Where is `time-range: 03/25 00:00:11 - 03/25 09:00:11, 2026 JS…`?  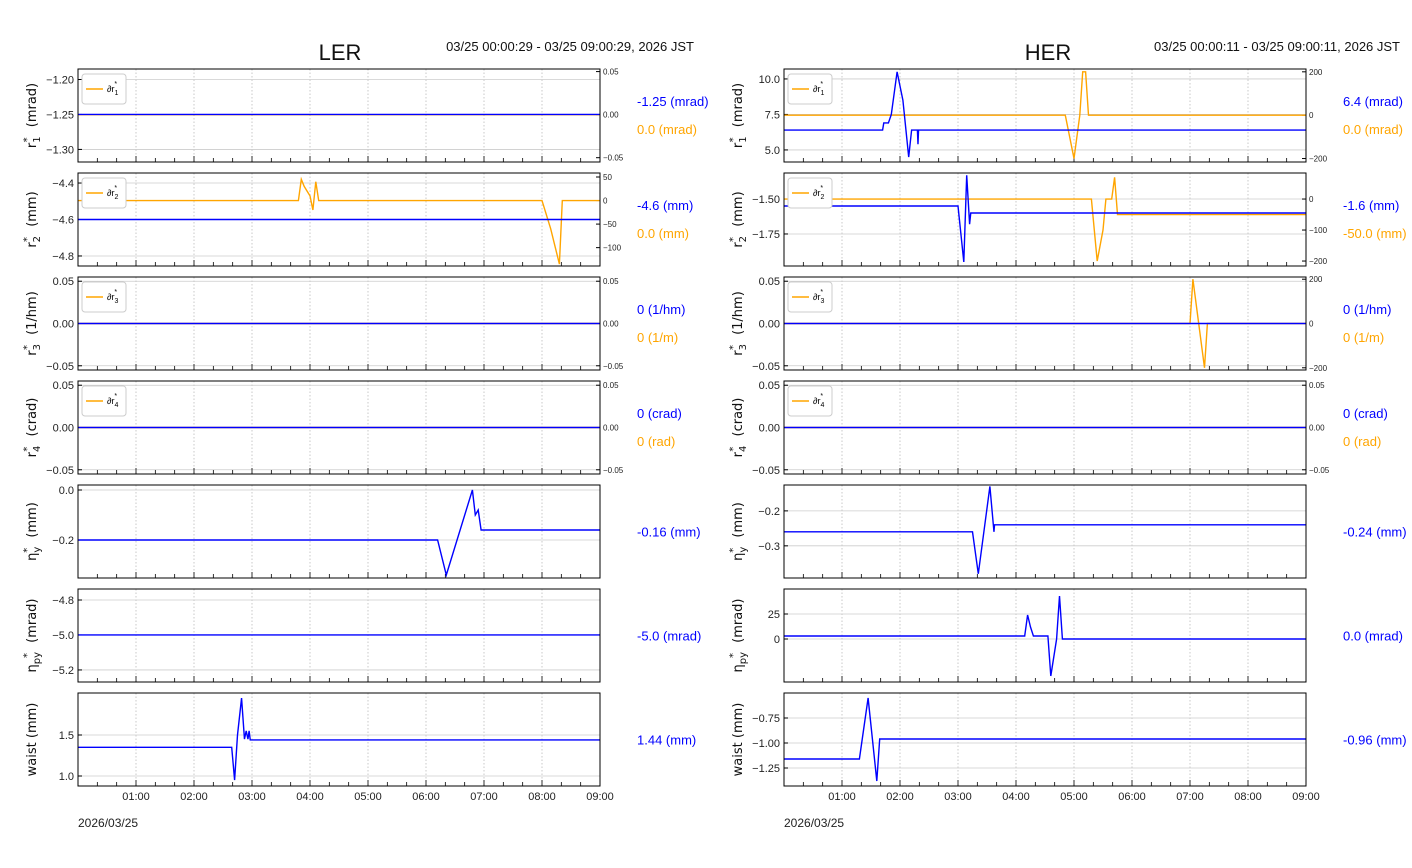 time-range: 03/25 00:00:11 - 03/25 09:00:11, 2026 JS… is located at coordinates (1277, 46).